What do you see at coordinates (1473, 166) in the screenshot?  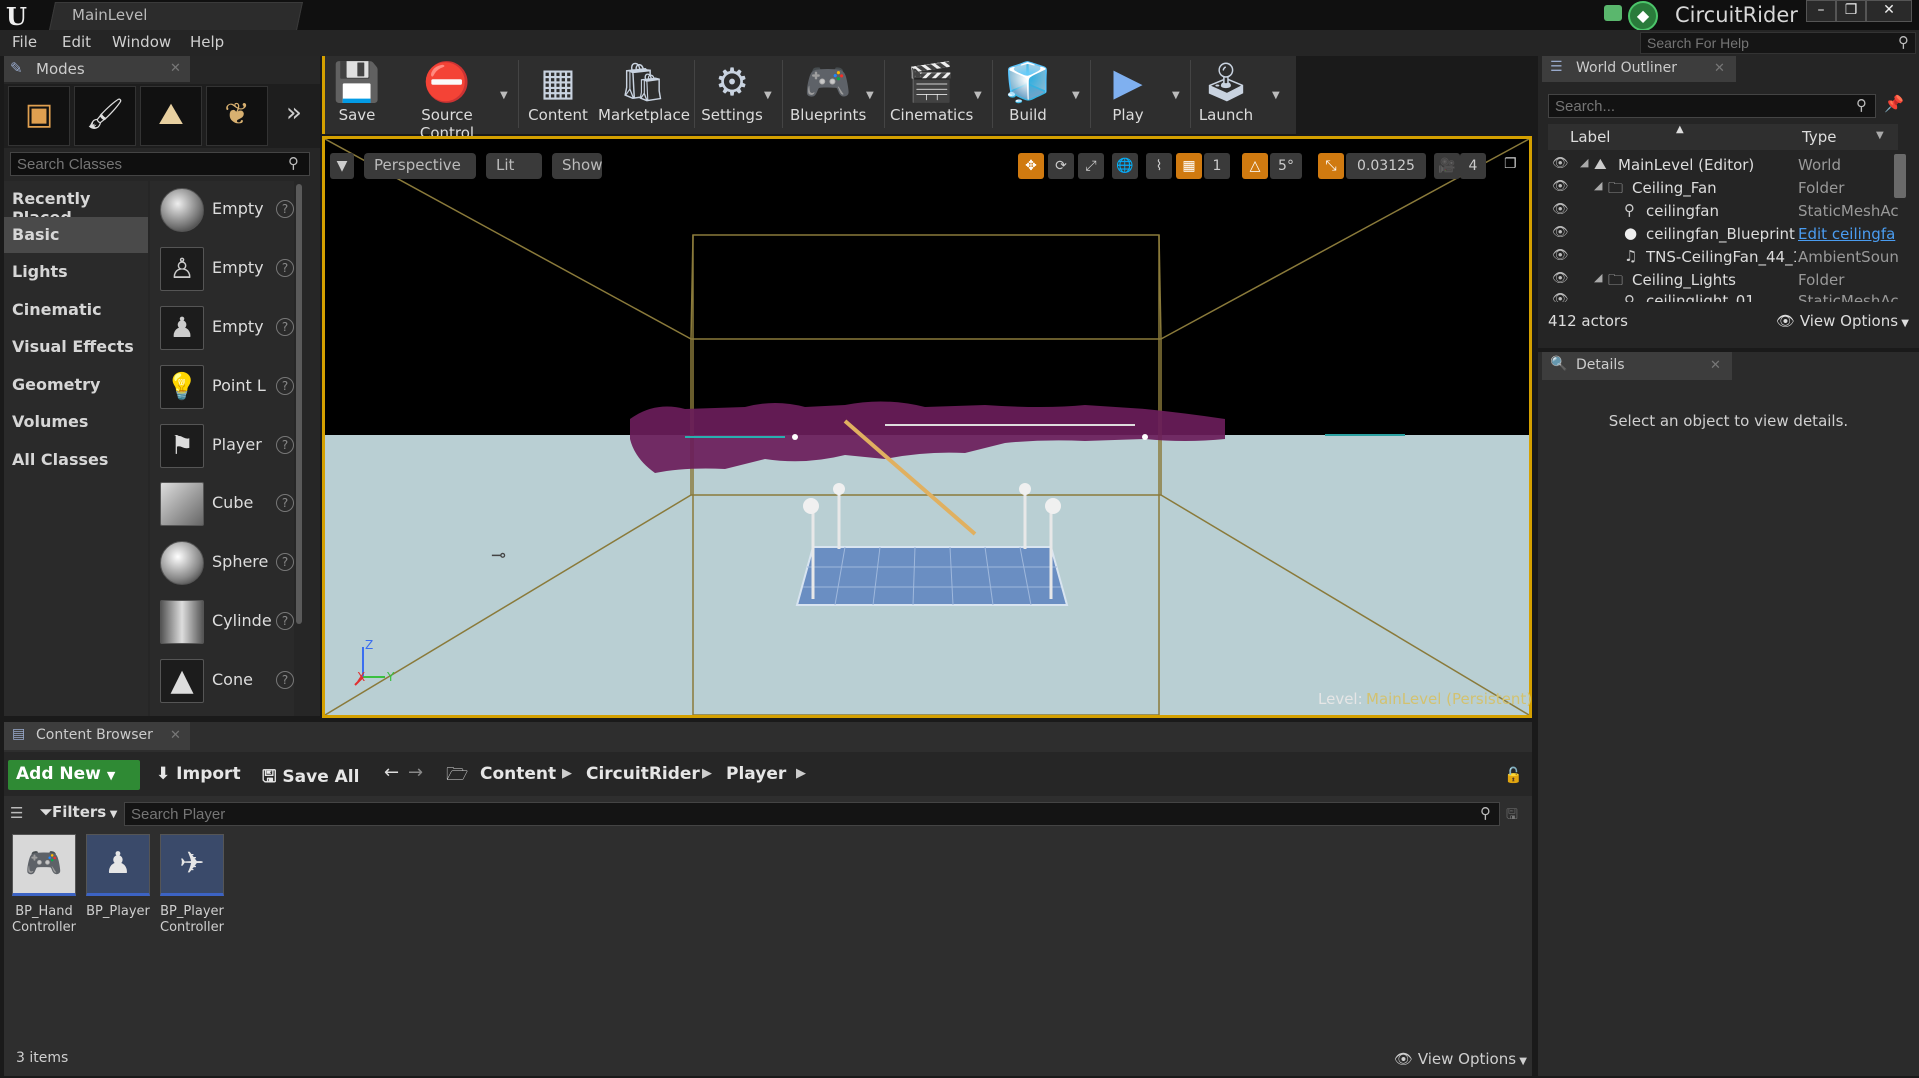 I see `camera-speed-value: 4` at bounding box center [1473, 166].